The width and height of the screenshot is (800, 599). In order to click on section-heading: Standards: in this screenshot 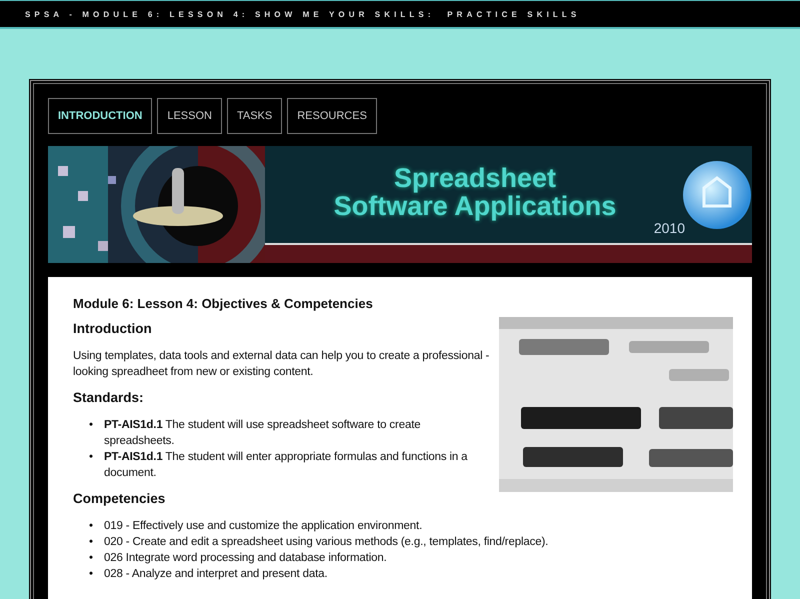, I will do `click(109, 397)`.